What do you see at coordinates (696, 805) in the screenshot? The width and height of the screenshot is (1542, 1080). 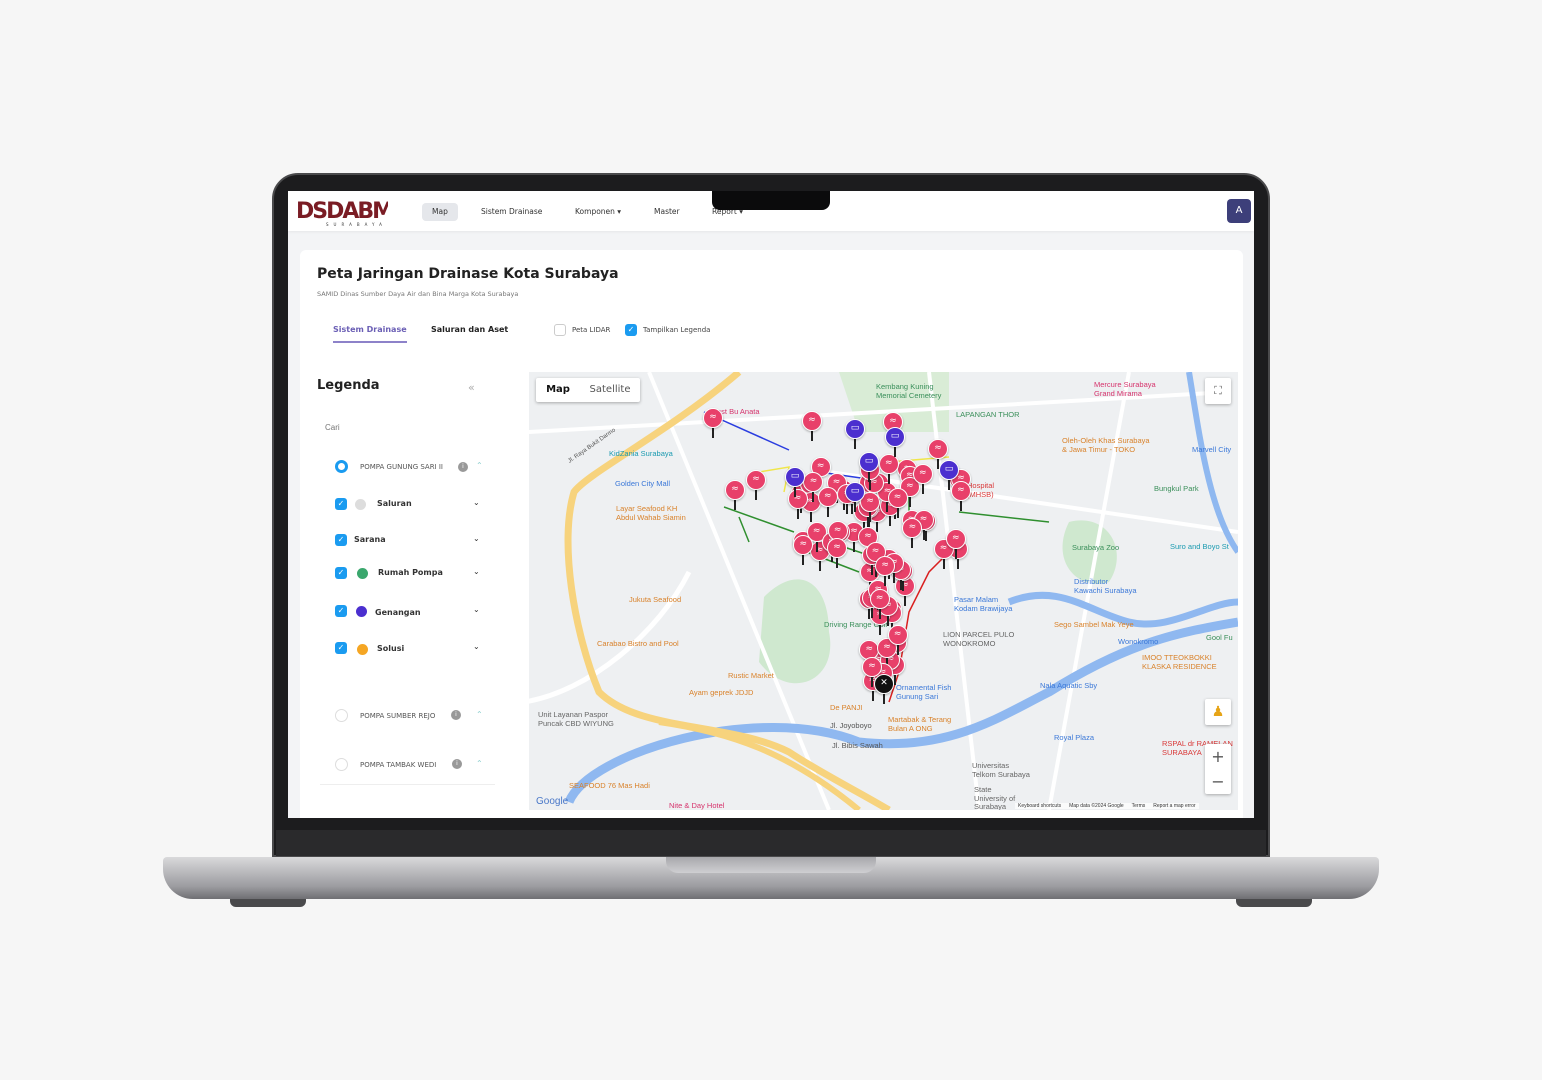 I see `map-place-label: Nite & Day Hotel` at bounding box center [696, 805].